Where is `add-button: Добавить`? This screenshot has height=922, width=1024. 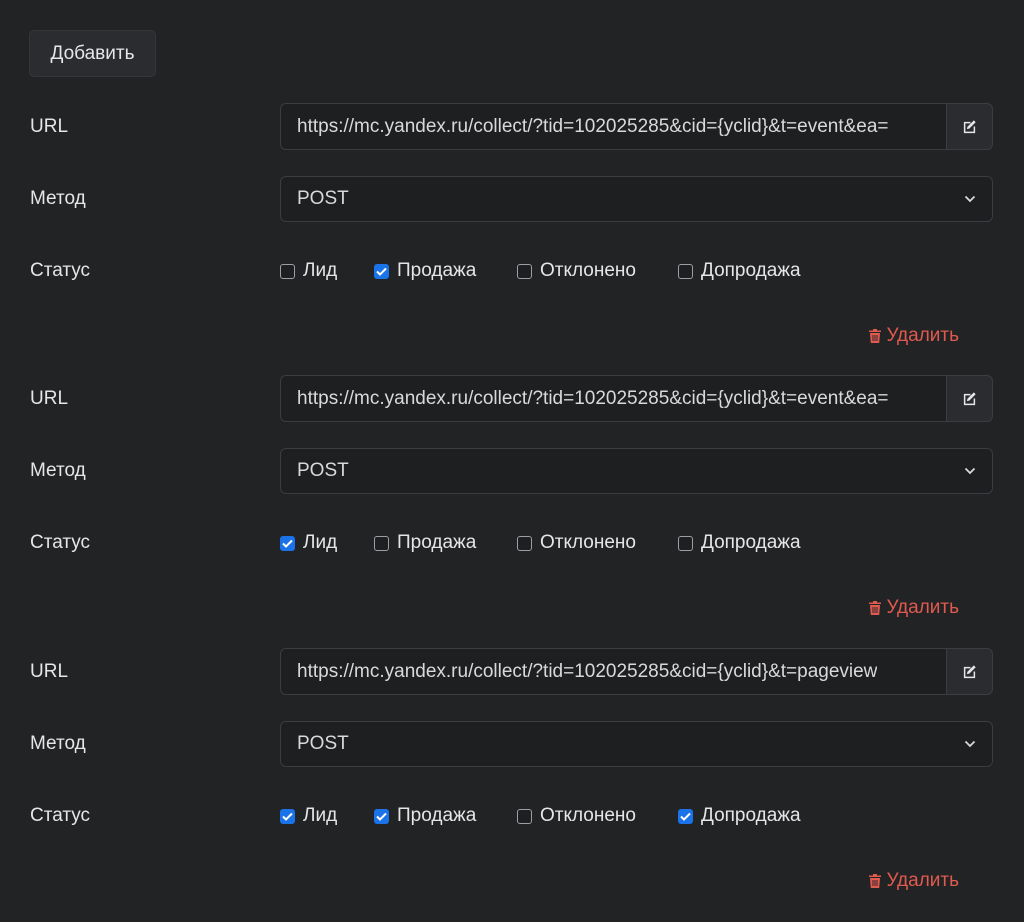
add-button: Добавить is located at coordinates (92, 53).